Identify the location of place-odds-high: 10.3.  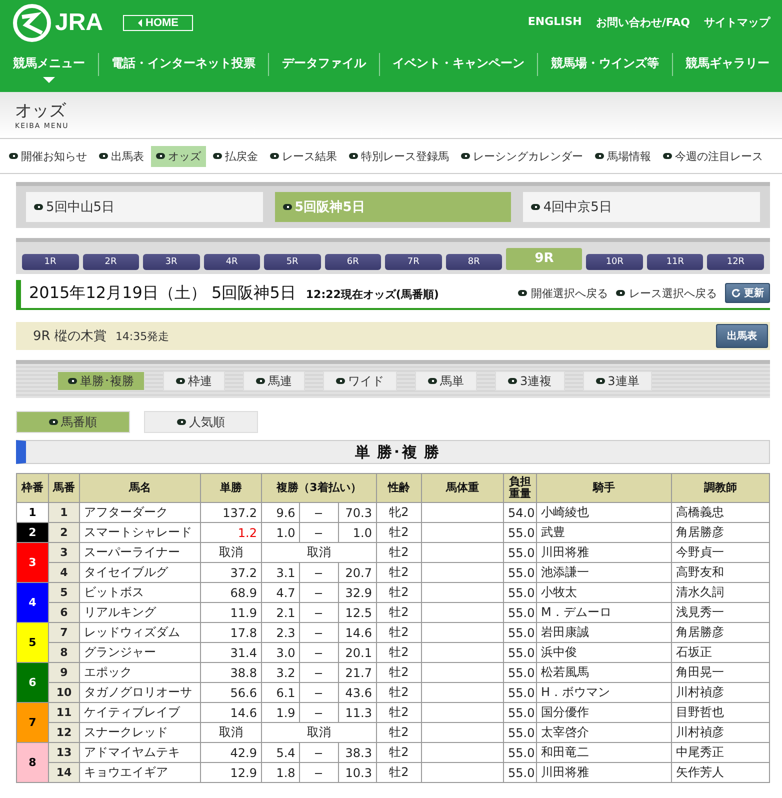
(357, 772).